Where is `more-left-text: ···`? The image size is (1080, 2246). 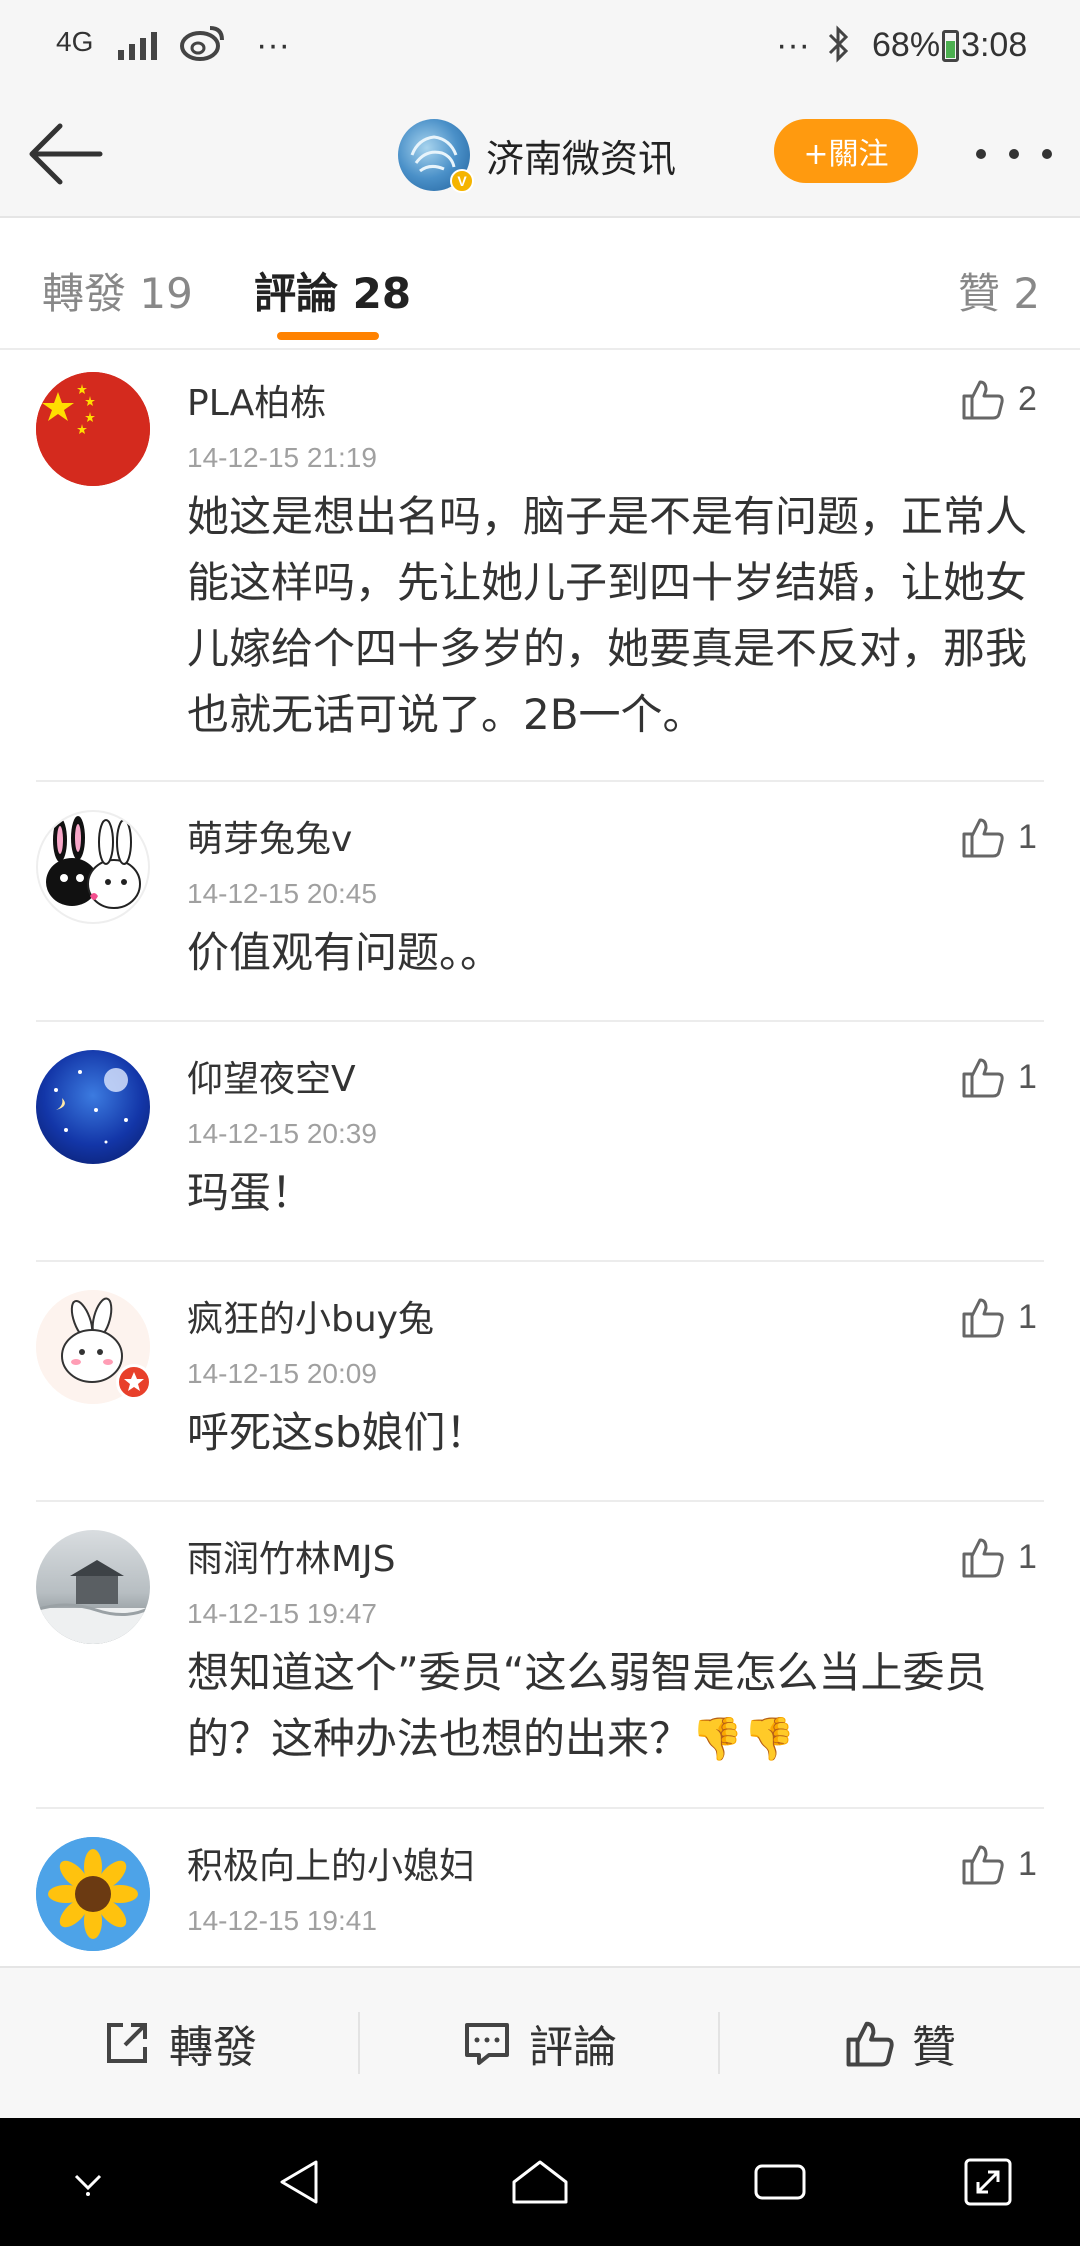
more-left-text: ··· is located at coordinates (273, 45).